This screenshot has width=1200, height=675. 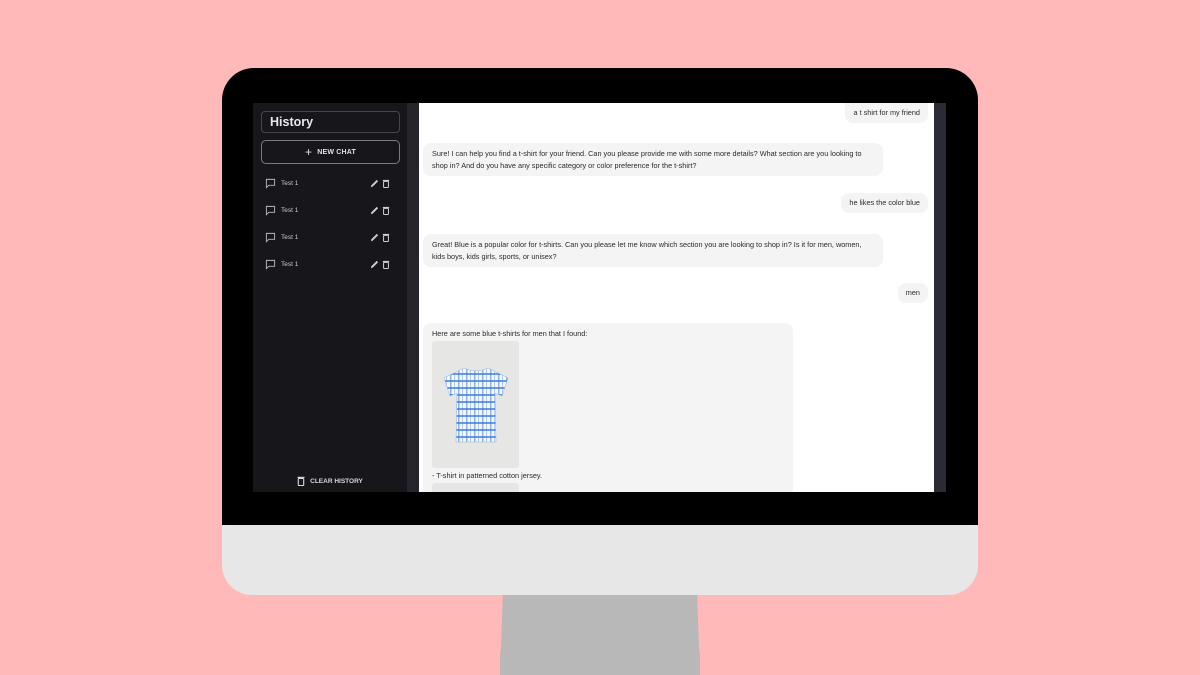 I want to click on sidebar-divider, so click(x=413, y=297).